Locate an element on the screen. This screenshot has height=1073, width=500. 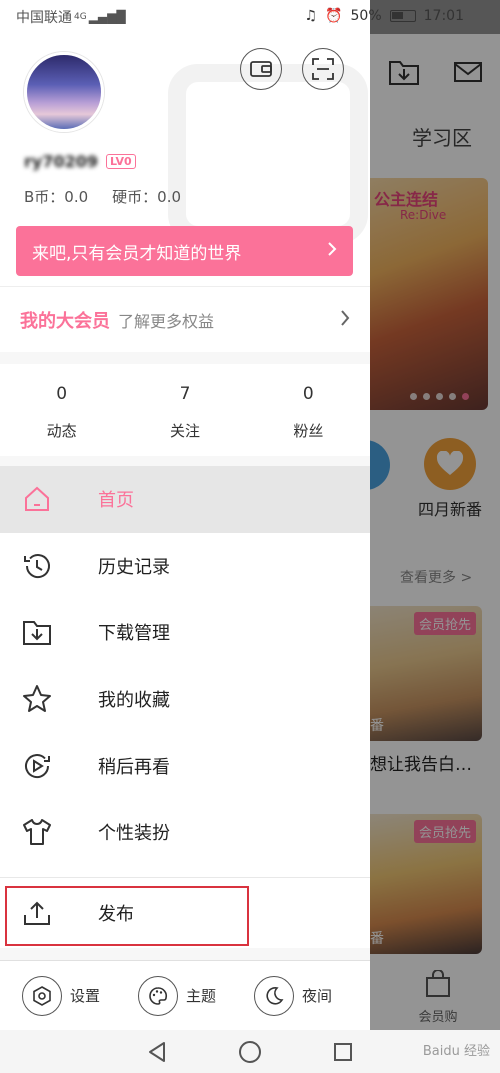
settings-button: 设置 is located at coordinates (80, 995).